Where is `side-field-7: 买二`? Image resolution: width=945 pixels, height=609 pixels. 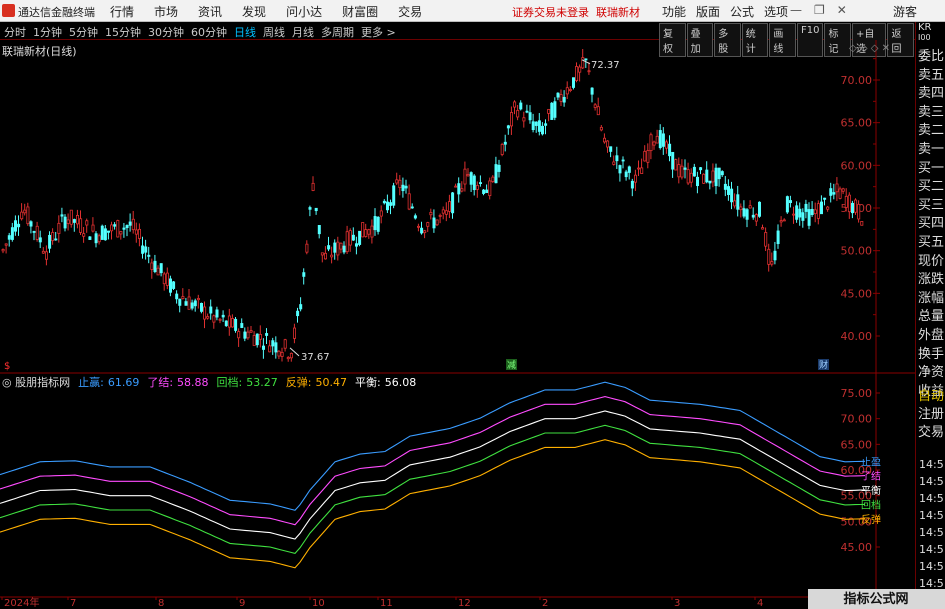 side-field-7: 买二 is located at coordinates (931, 184).